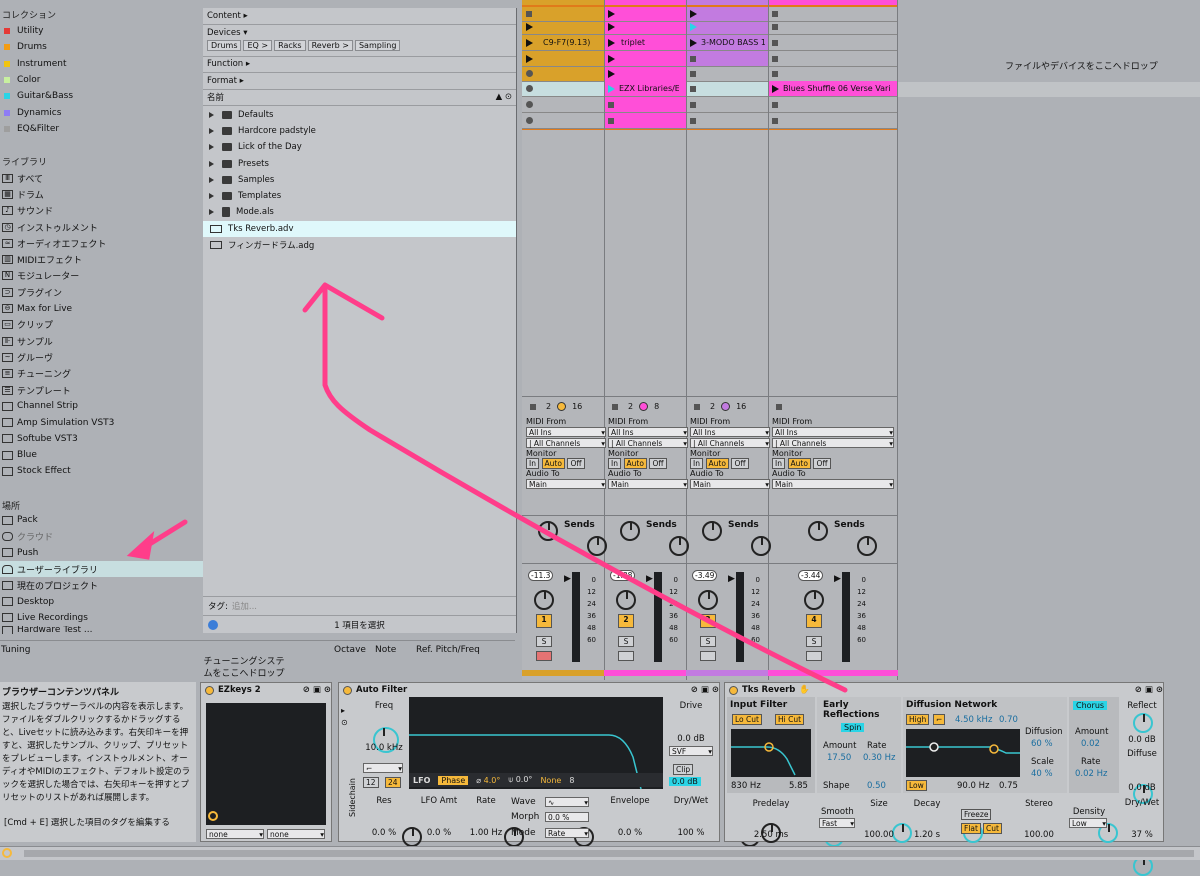 This screenshot has width=1200, height=876. What do you see at coordinates (343, 301) in the screenshot?
I see `annotation-arrowhead-long` at bounding box center [343, 301].